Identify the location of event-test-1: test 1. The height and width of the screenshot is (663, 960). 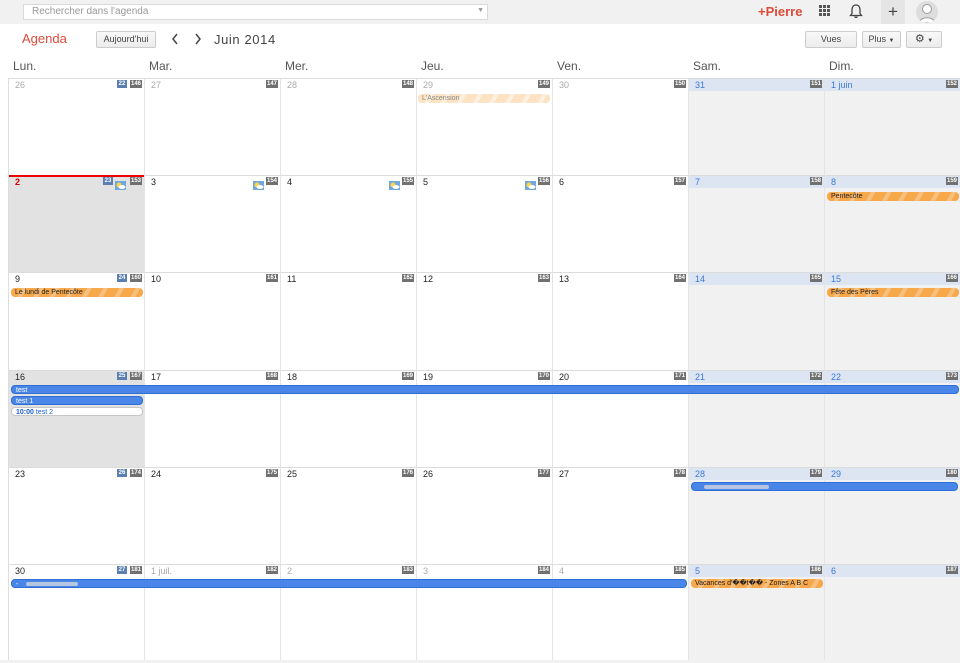
(77, 400).